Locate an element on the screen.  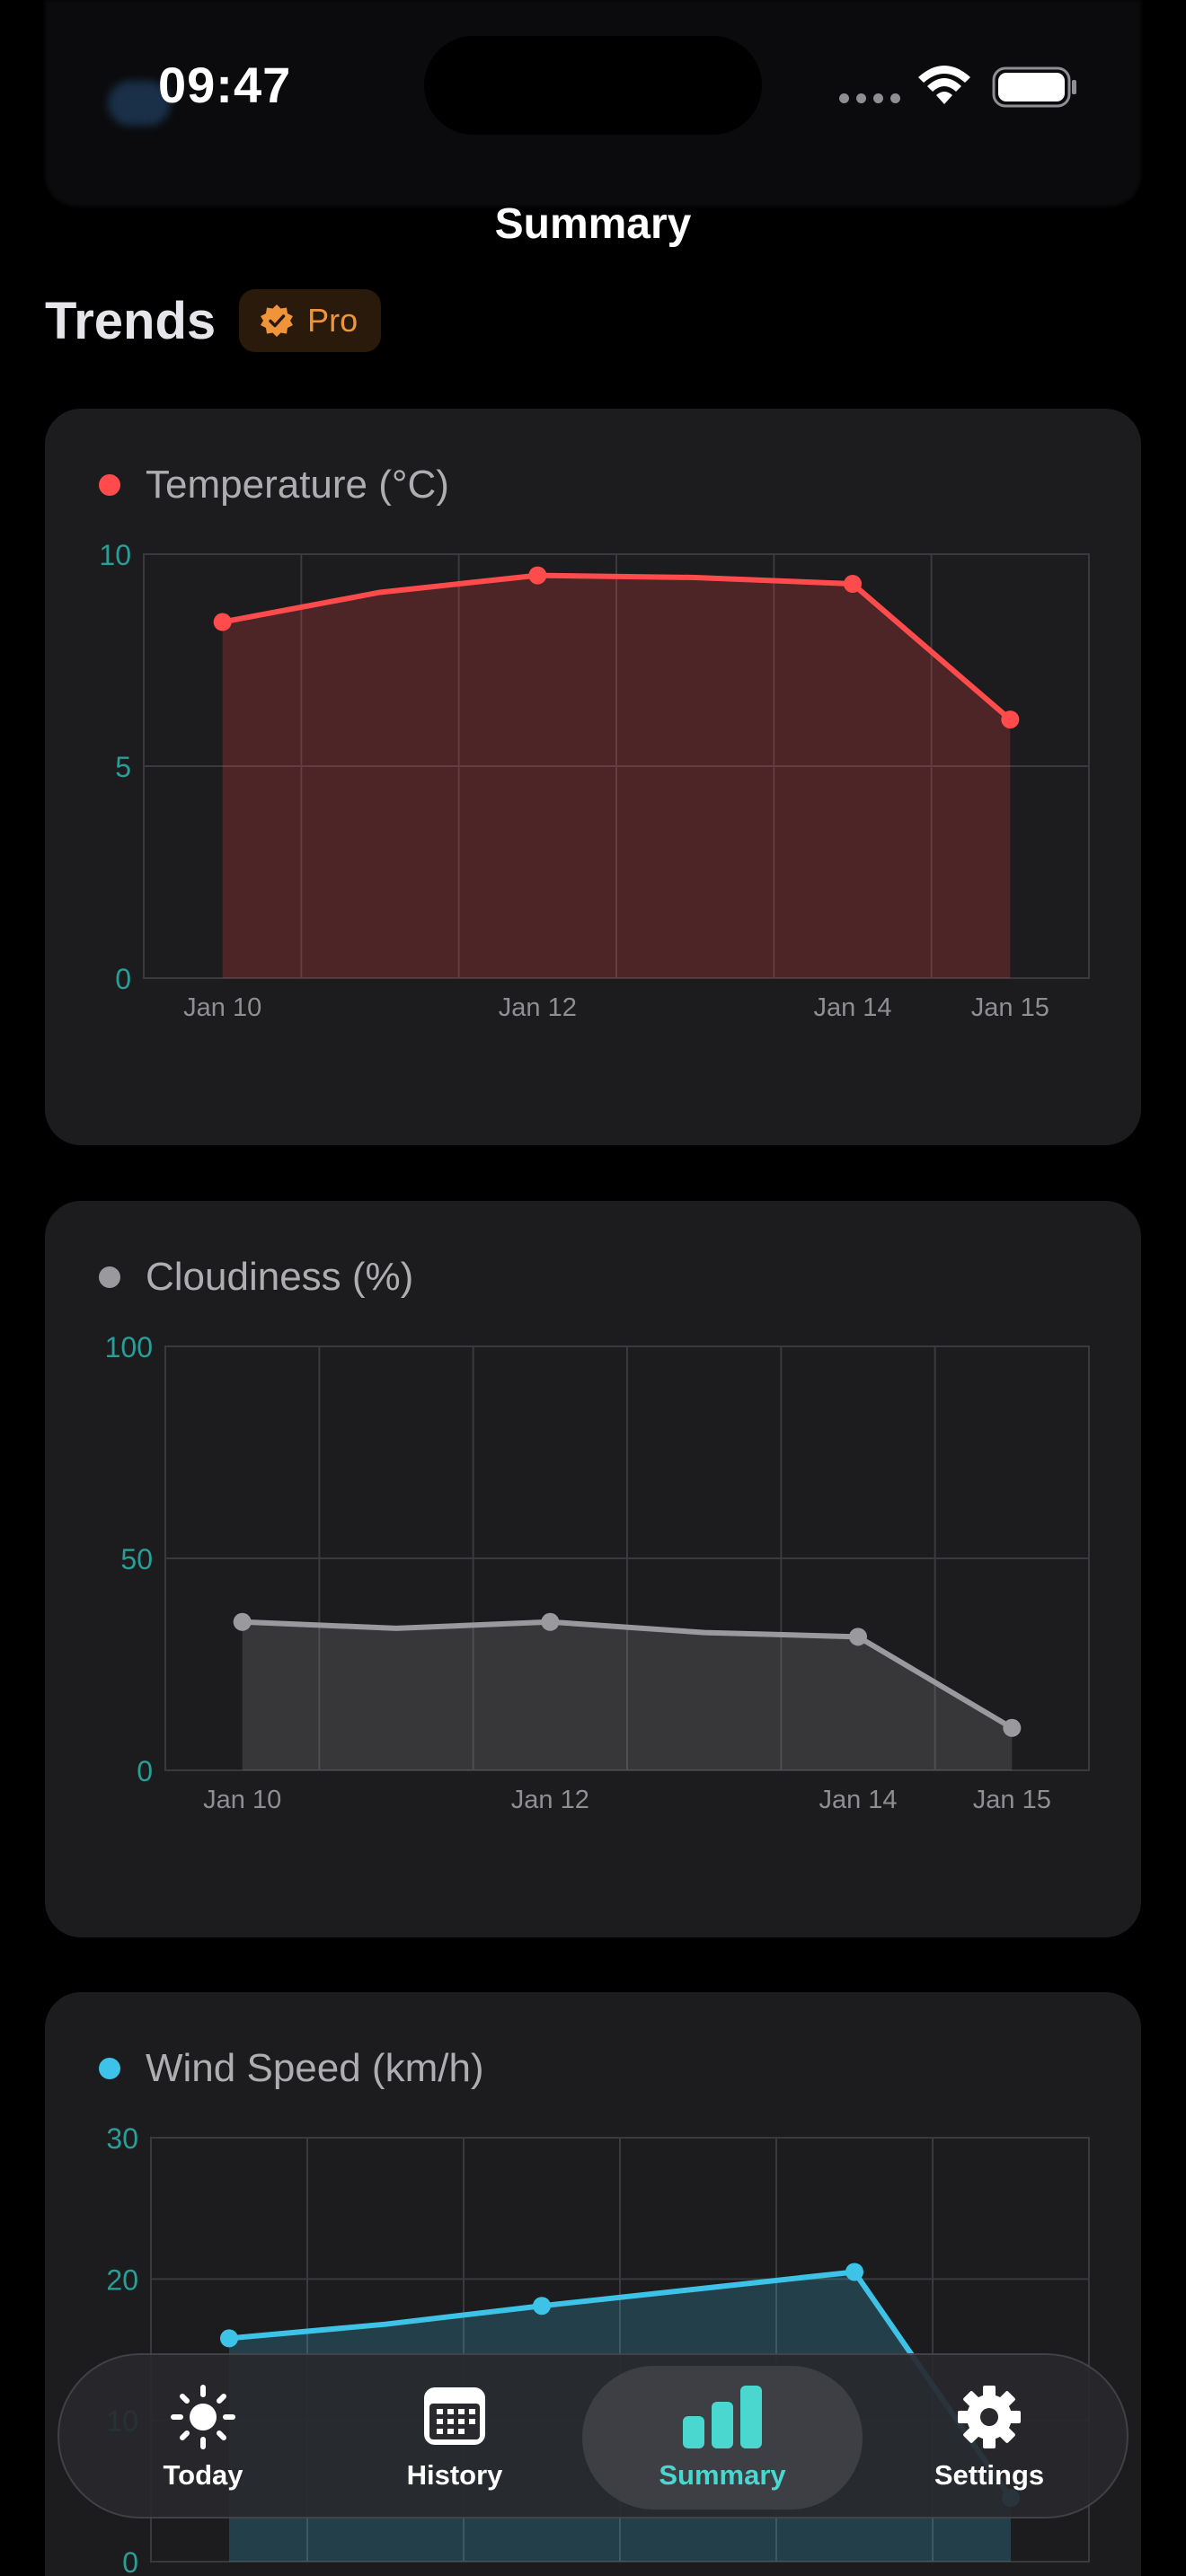
section-title: Trends is located at coordinates (131, 320).